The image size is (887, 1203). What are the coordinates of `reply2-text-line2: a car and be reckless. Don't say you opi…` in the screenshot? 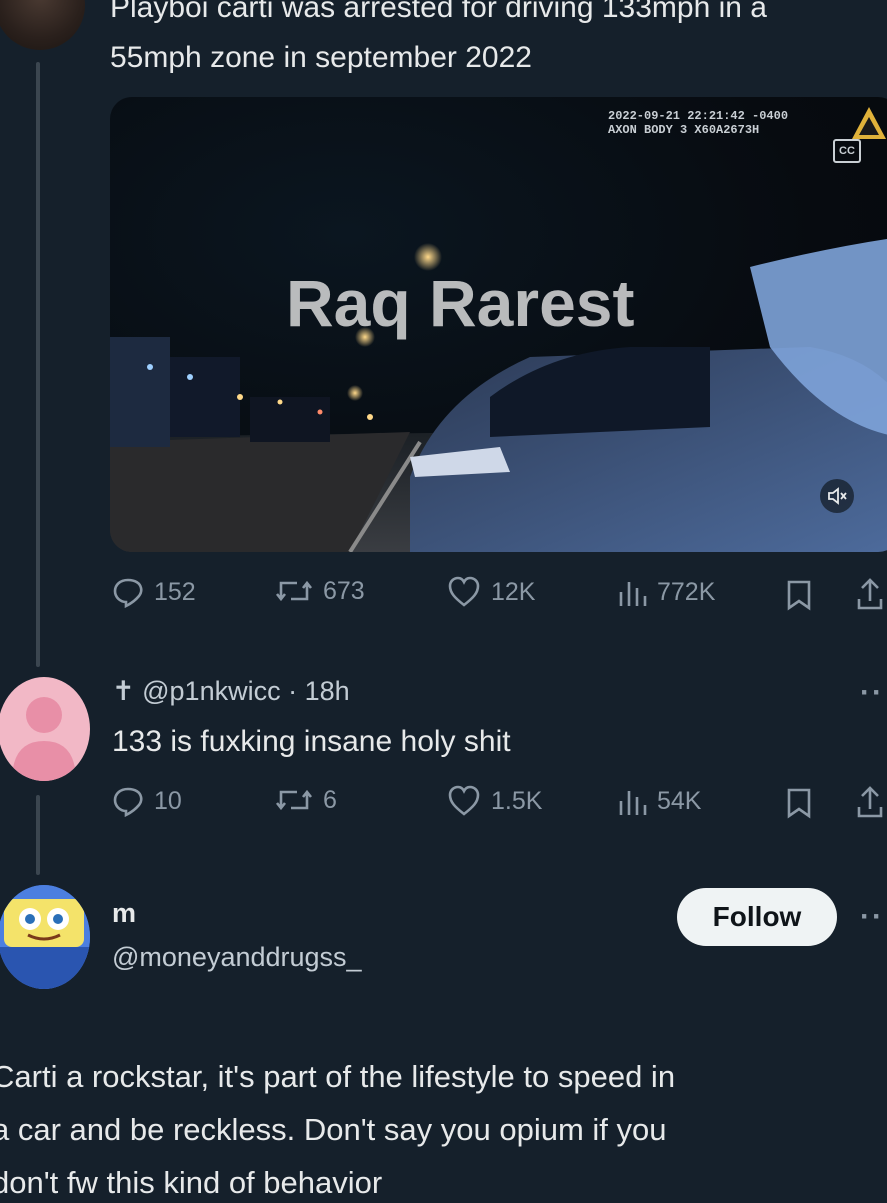 It's located at (333, 1129).